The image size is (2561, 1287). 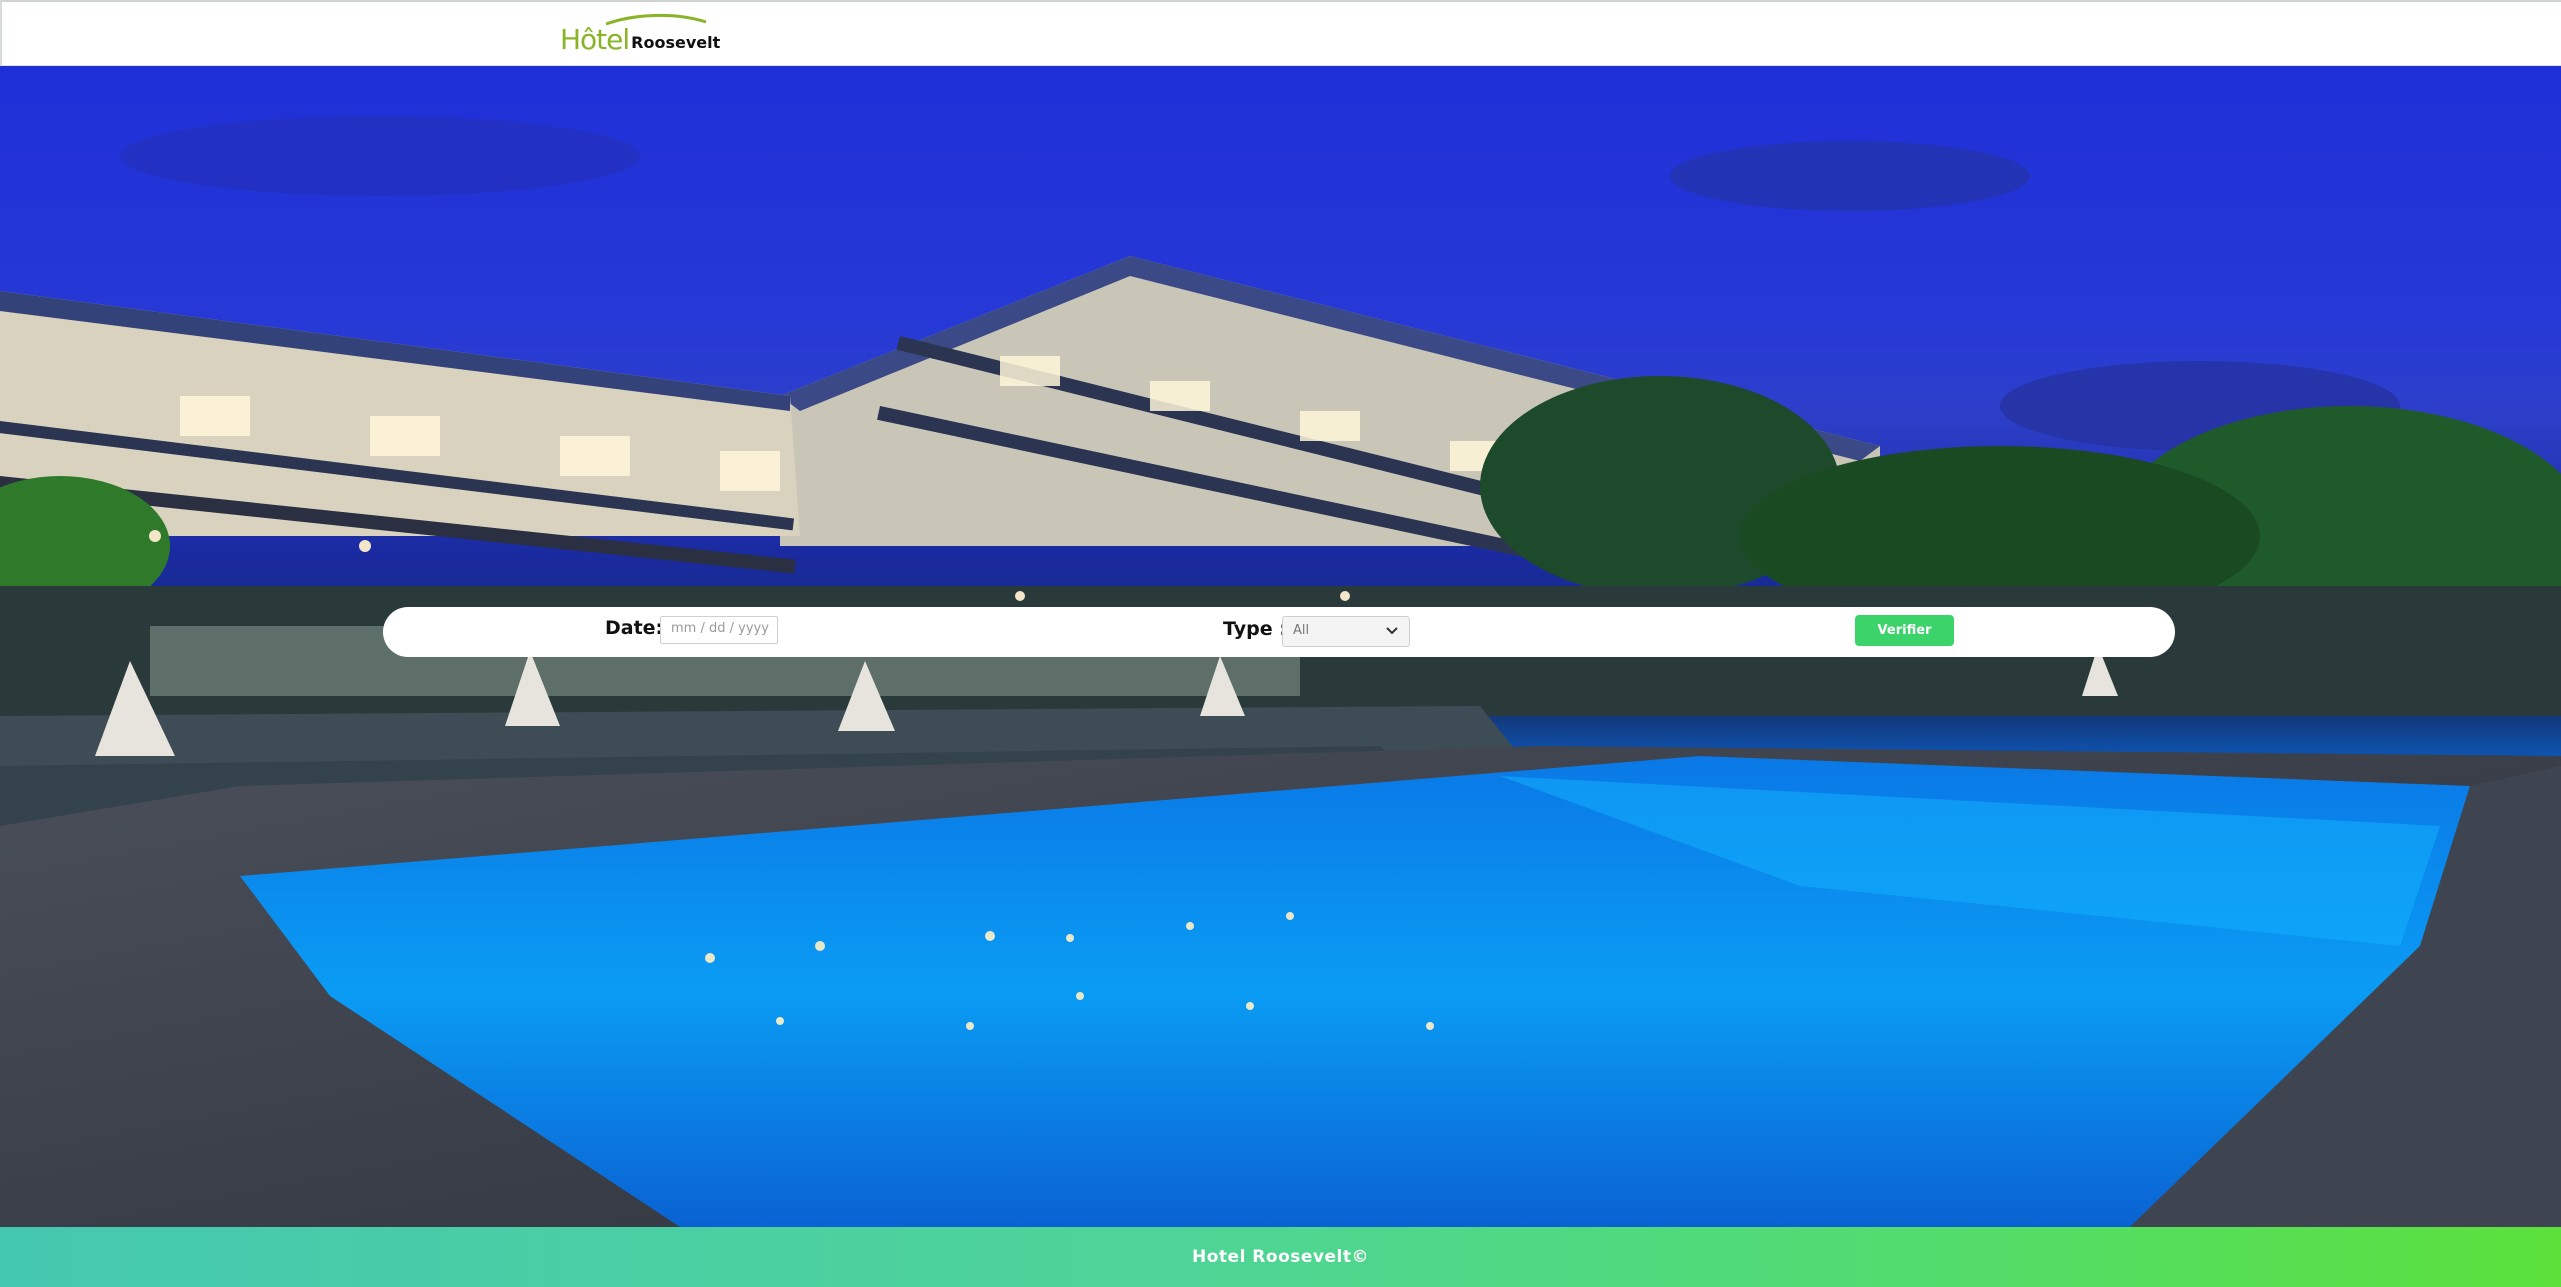 I want to click on availability-search-bar: Date: mm / dd / yyyy Type : All Verifier, so click(x=1279, y=632).